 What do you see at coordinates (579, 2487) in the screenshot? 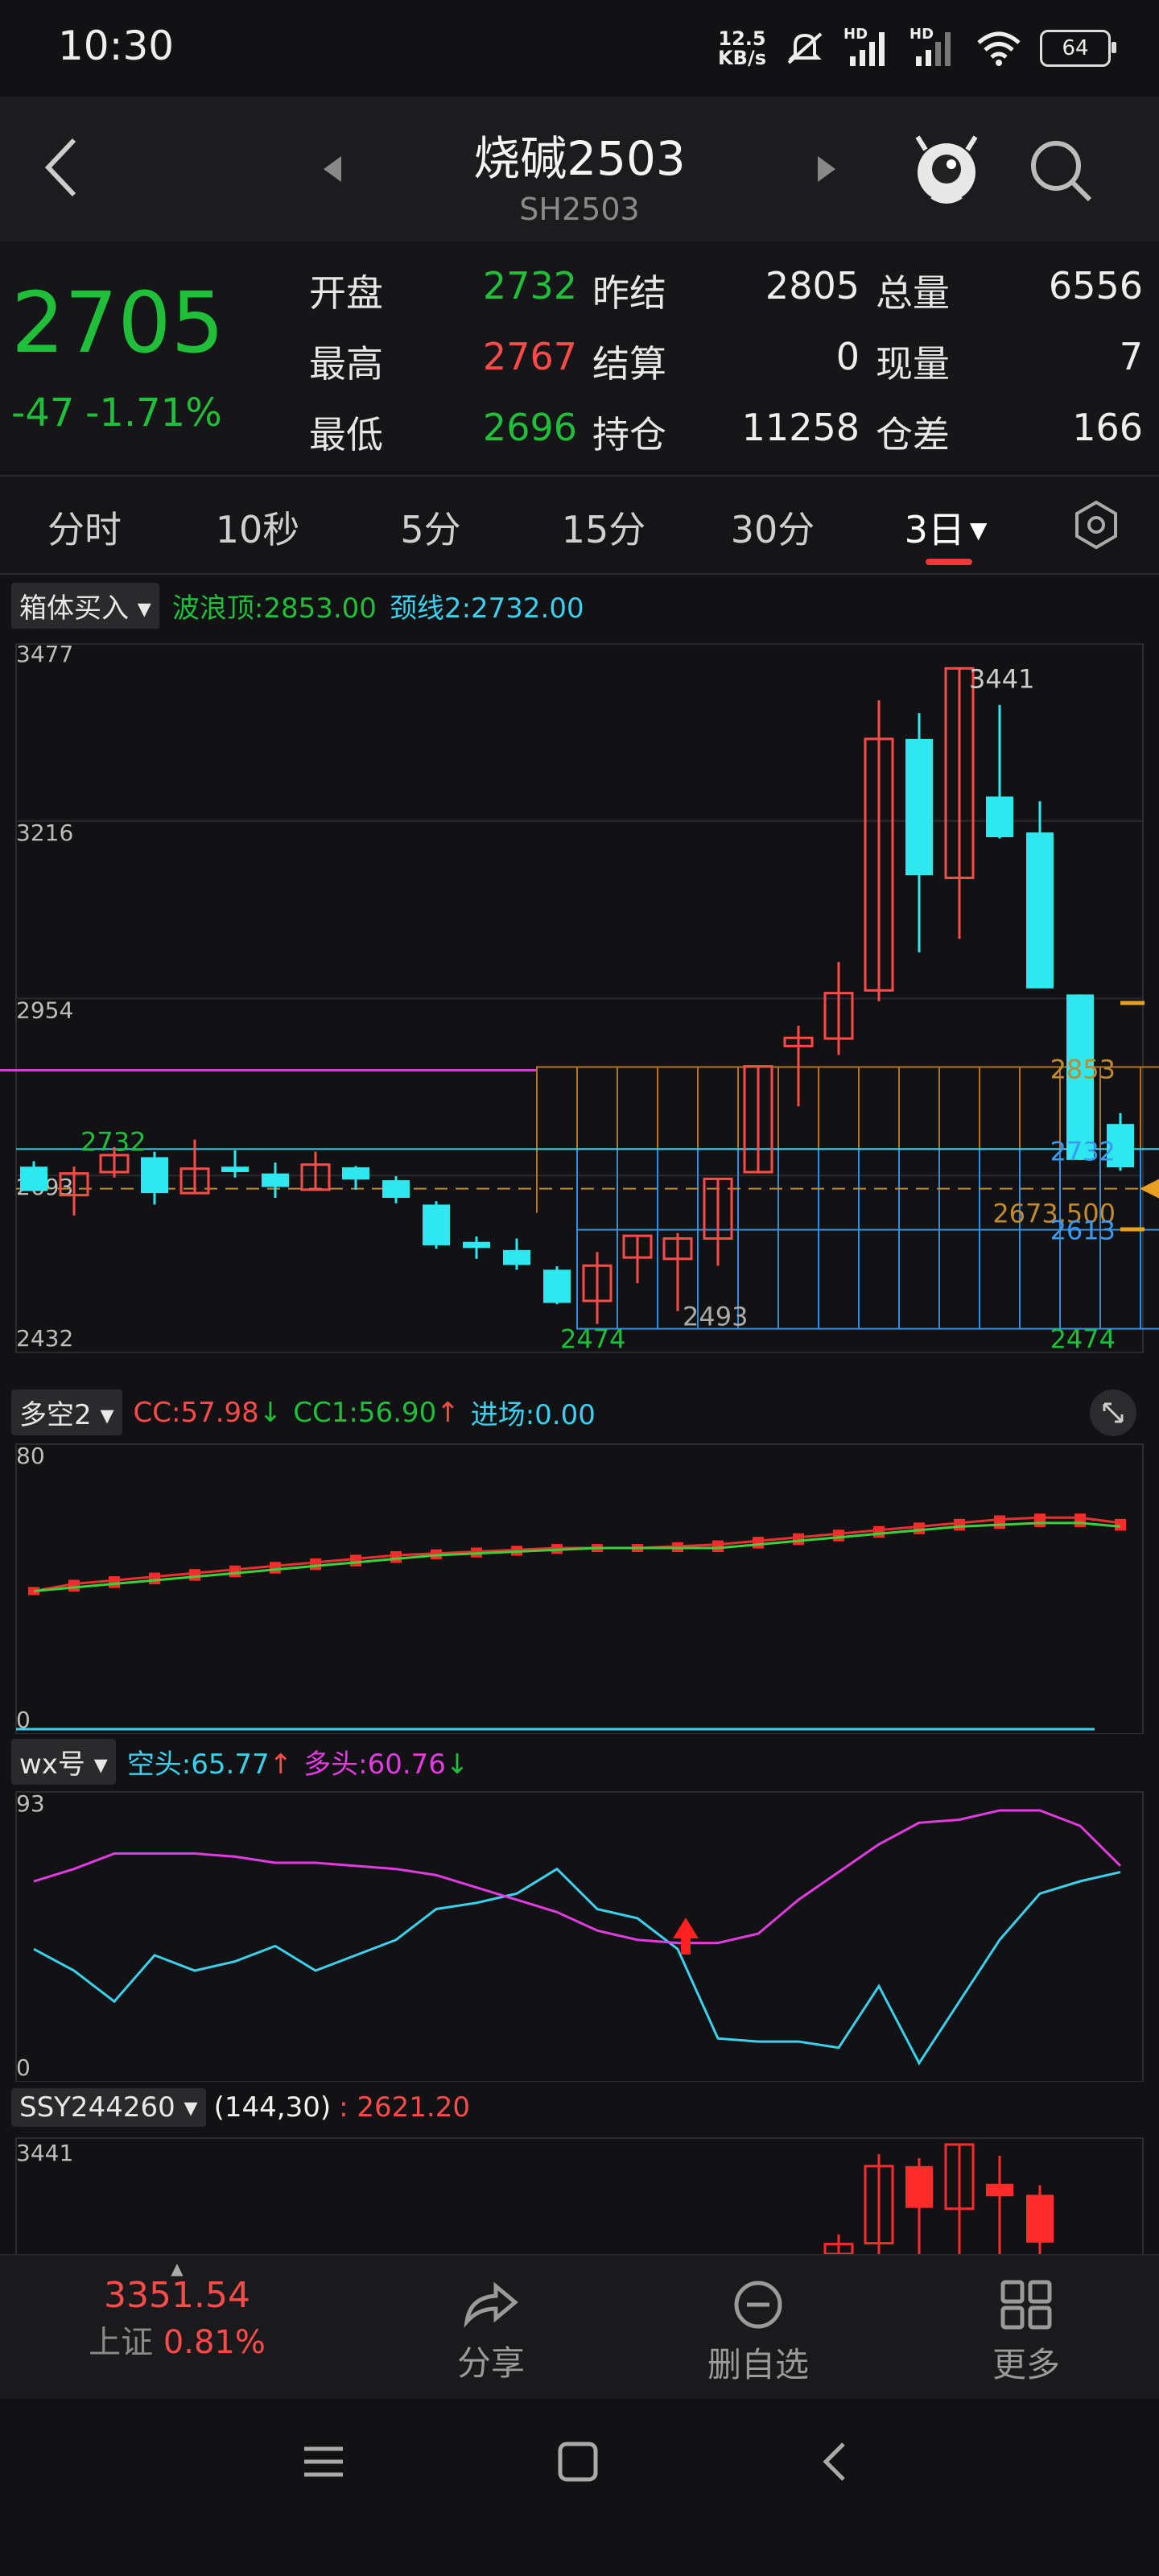
I see `system-nav-bar` at bounding box center [579, 2487].